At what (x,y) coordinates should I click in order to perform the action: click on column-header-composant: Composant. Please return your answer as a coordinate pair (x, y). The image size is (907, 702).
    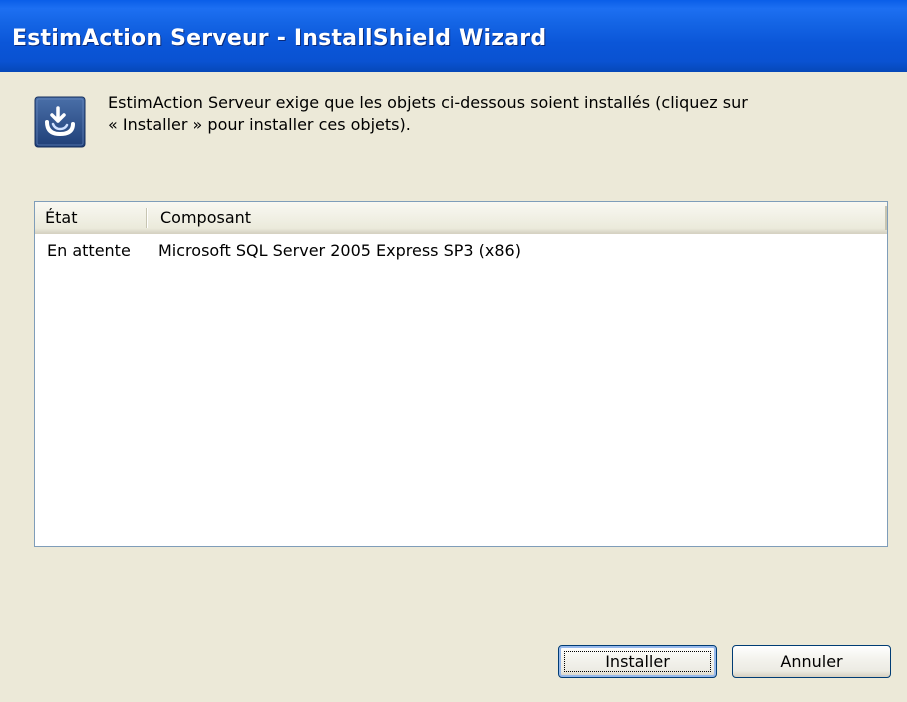
    Looking at the image, I should click on (510, 217).